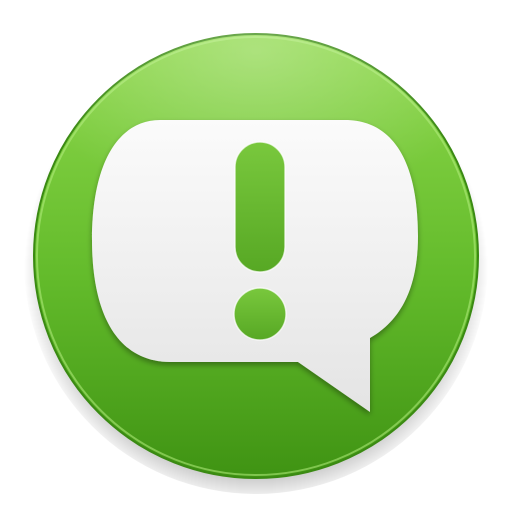 Image resolution: width=512 pixels, height=512 pixels. I want to click on exclamation-mark-icon, so click(260, 241).